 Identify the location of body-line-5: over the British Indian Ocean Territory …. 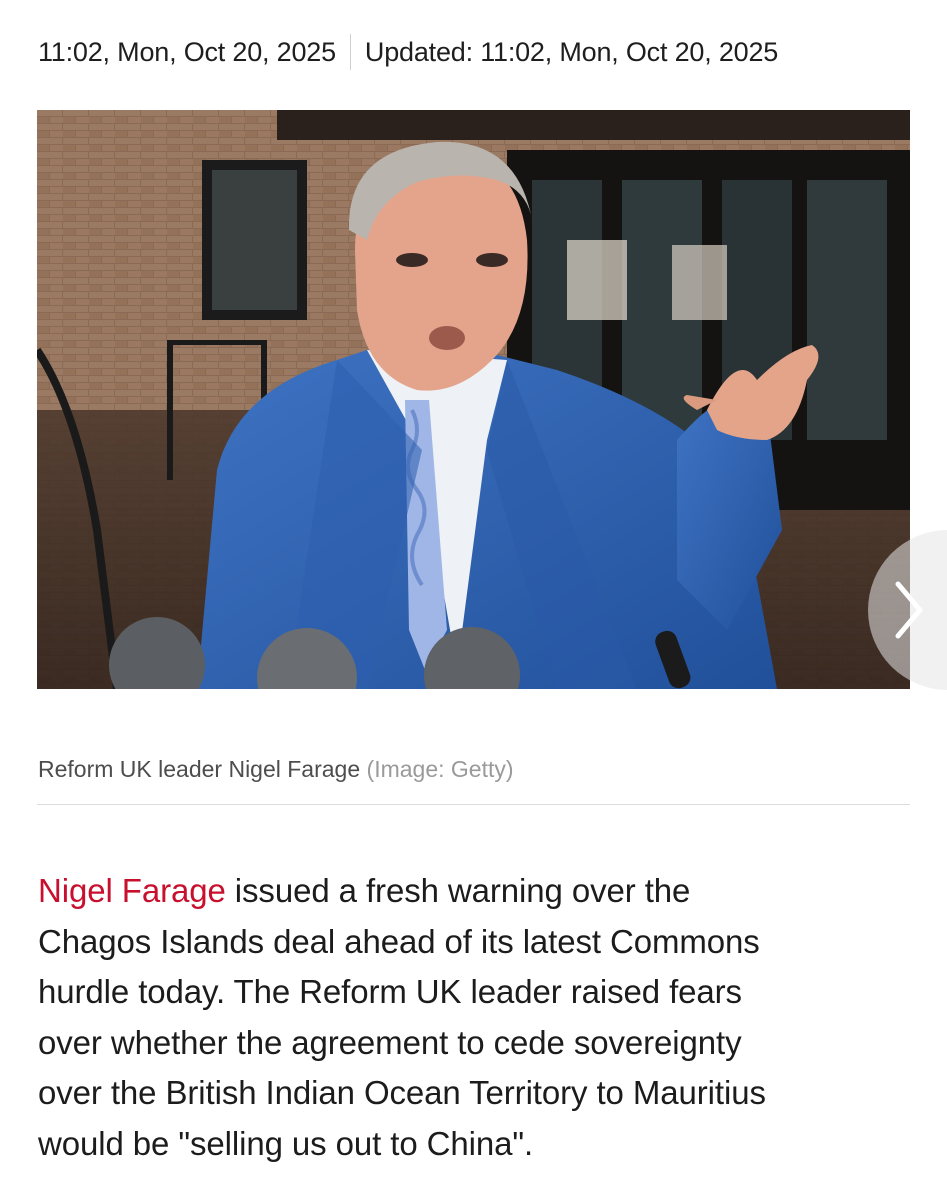
(402, 1092).